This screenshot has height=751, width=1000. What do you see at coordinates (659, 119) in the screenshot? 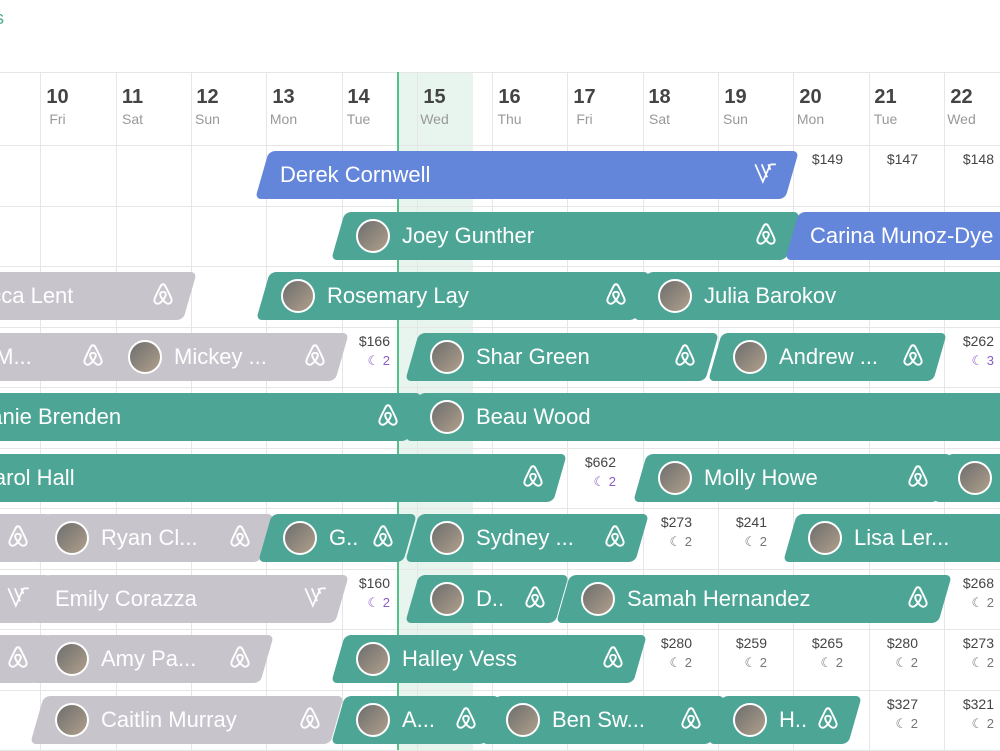
I see `day-of-week: Sat` at bounding box center [659, 119].